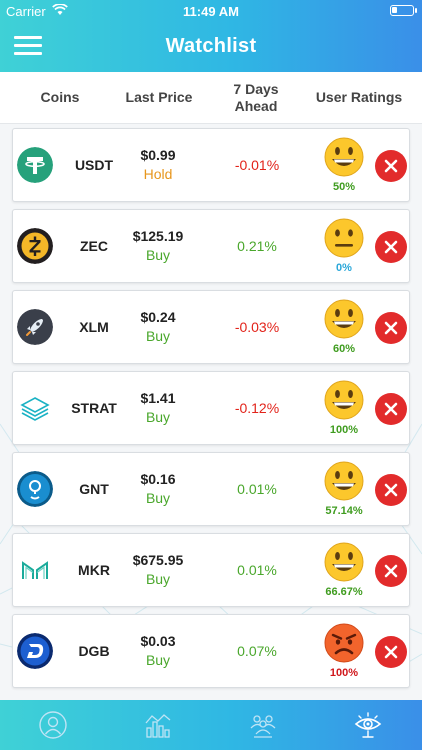  I want to click on user-rating: 66.67%, so click(344, 592).